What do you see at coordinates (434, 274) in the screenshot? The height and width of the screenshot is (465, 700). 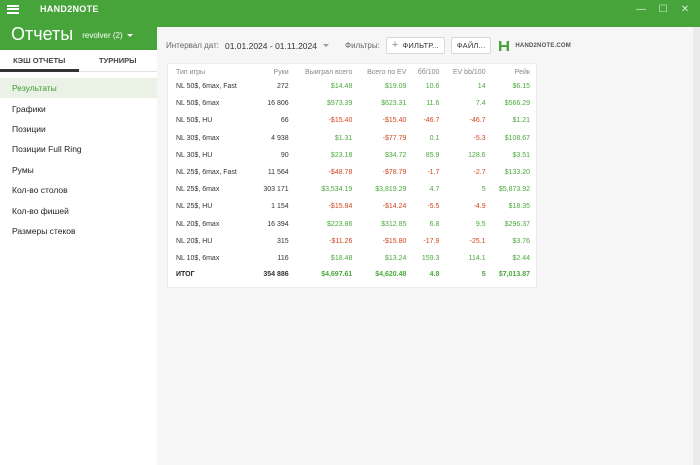 I see `table-cell: 4.8` at bounding box center [434, 274].